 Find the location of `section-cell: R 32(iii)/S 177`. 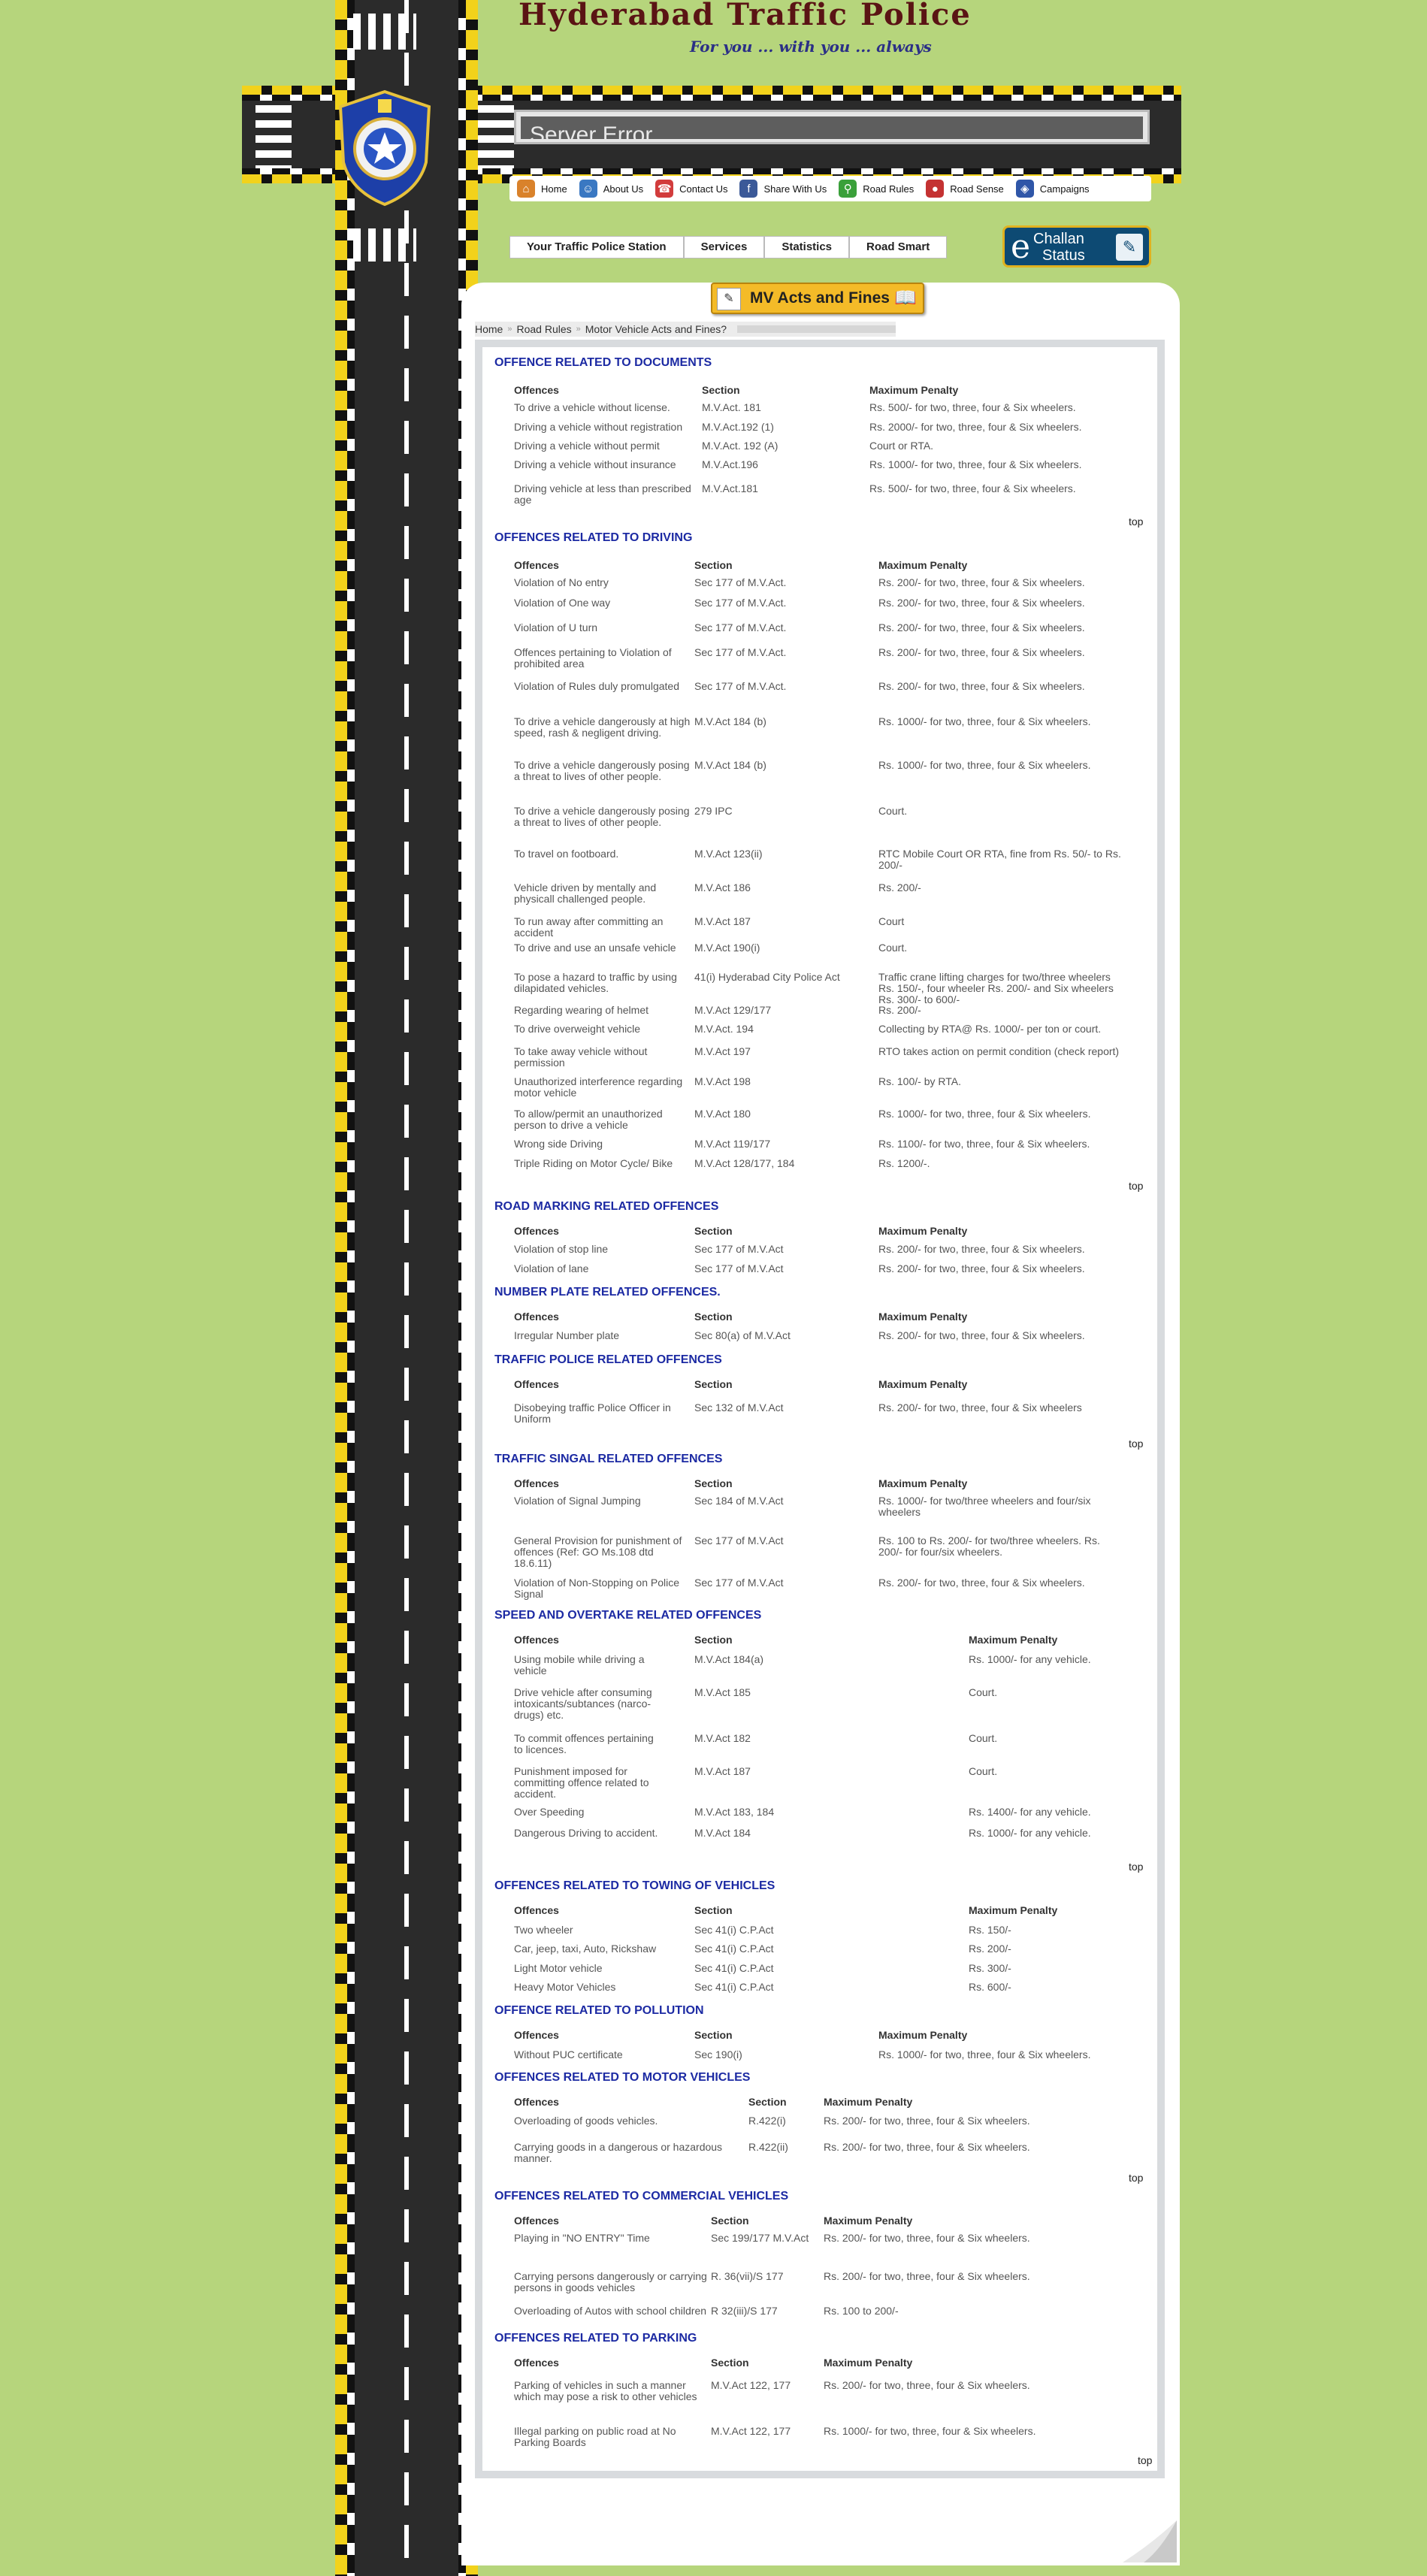

section-cell: R 32(iii)/S 177 is located at coordinates (744, 2311).